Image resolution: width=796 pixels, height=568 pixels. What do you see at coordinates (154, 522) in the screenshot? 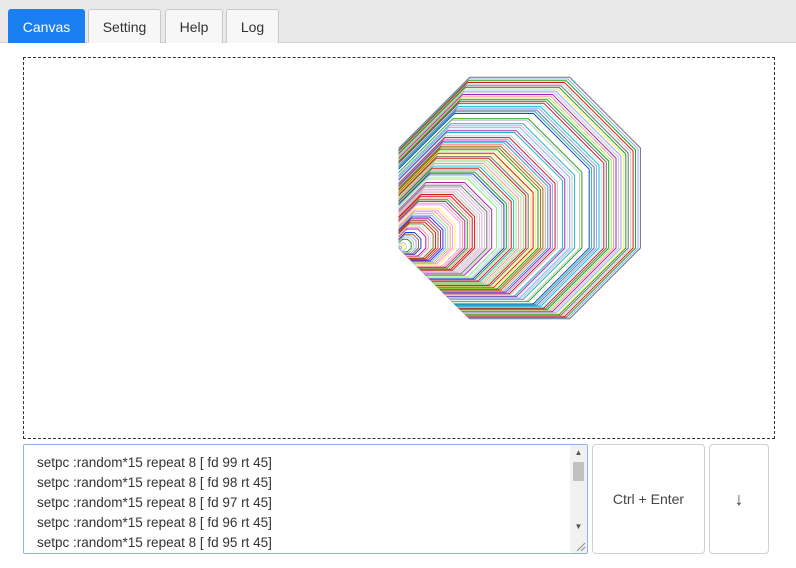
I see `code-line: setpc :random*15 repeat 8 [ fd 96 rt 45]` at bounding box center [154, 522].